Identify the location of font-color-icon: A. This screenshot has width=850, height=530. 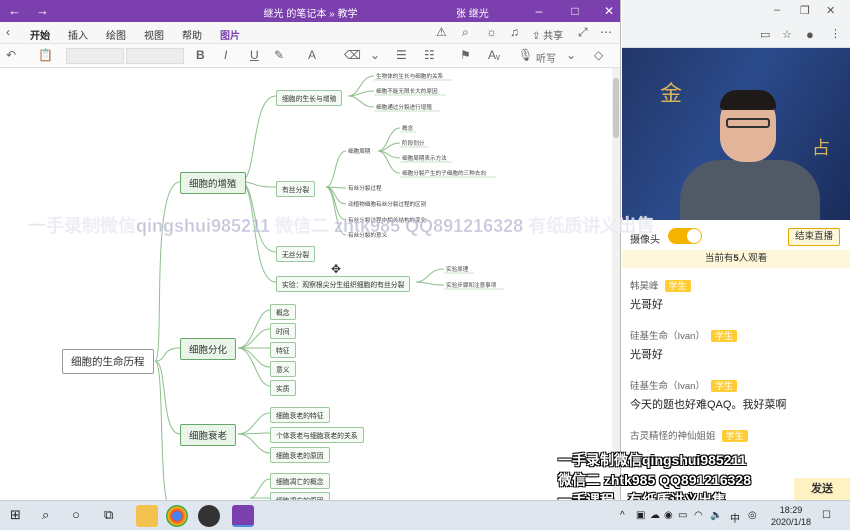
(312, 55).